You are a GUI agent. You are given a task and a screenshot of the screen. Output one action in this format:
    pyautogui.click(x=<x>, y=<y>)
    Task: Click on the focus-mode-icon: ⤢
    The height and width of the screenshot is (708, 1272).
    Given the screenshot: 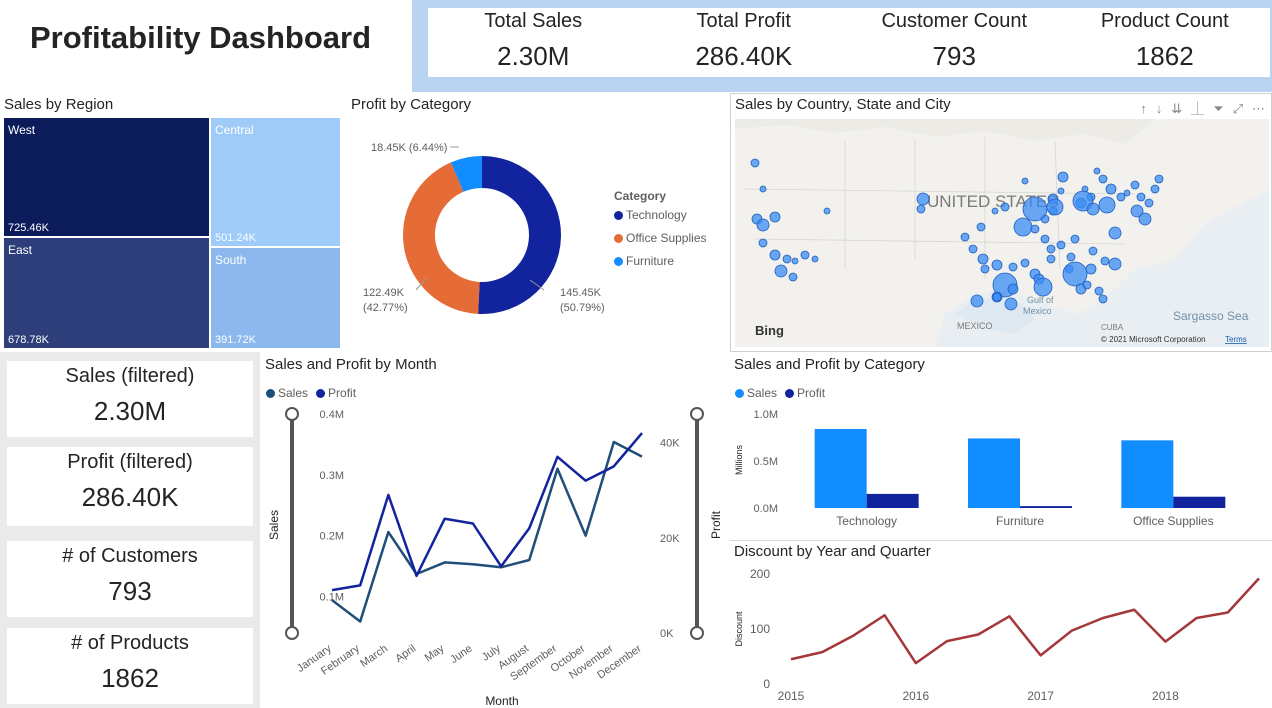 What is the action you would take?
    pyautogui.click(x=1238, y=109)
    